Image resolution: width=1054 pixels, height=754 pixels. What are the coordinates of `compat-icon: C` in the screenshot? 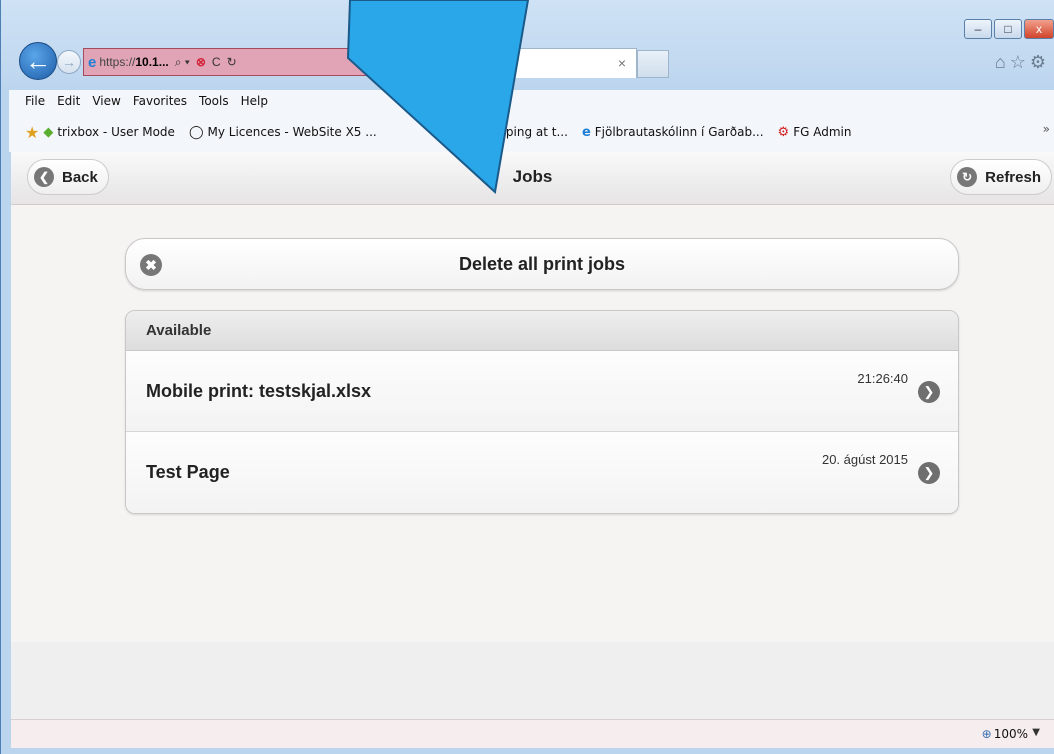 It's located at (216, 62).